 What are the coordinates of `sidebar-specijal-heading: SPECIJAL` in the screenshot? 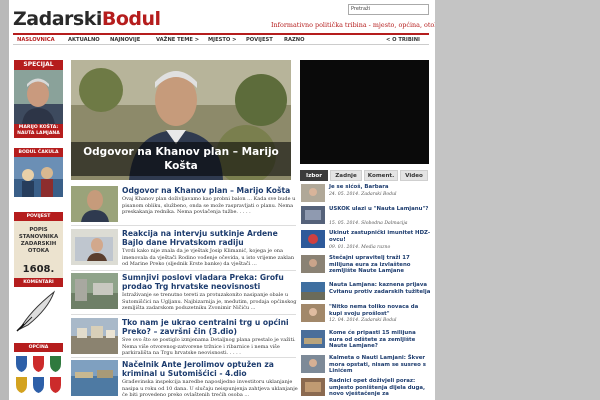 It's located at (38, 65).